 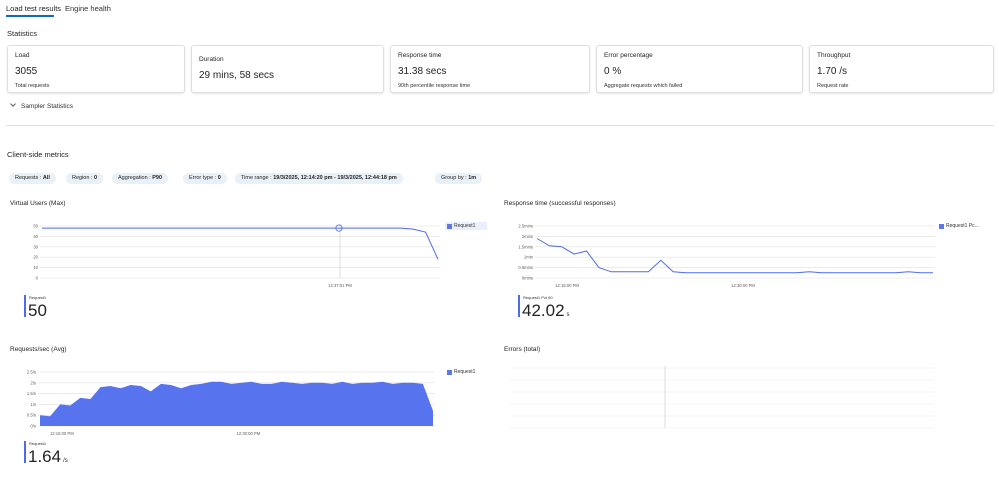 I want to click on filter-value: All, so click(x=46, y=178).